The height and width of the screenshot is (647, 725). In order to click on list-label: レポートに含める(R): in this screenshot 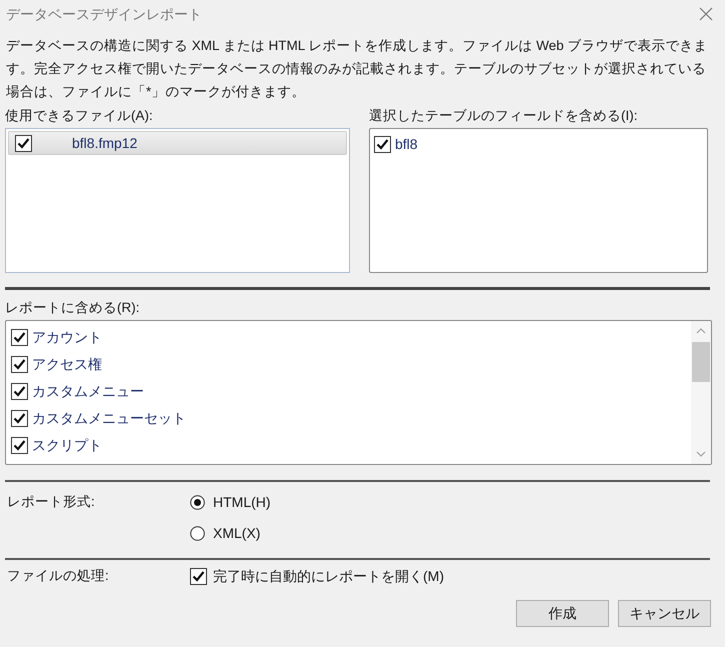, I will do `click(72, 308)`.